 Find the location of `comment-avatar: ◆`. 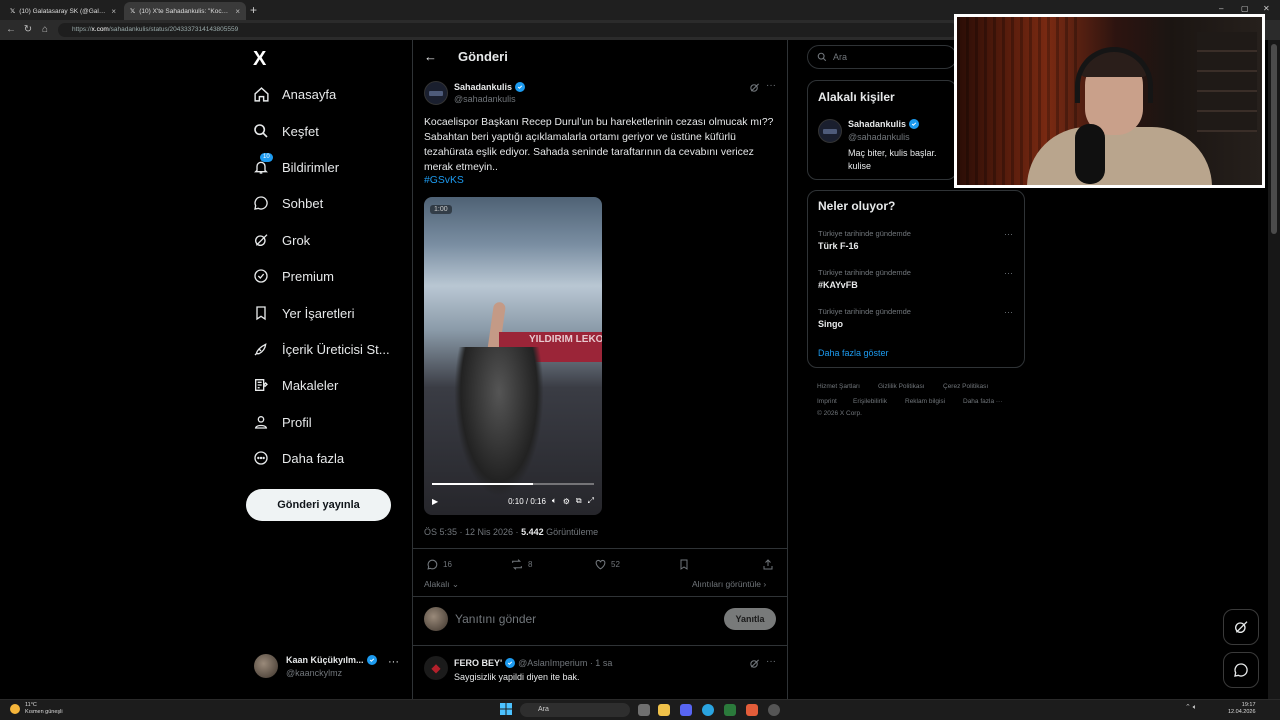

comment-avatar: ◆ is located at coordinates (436, 668).